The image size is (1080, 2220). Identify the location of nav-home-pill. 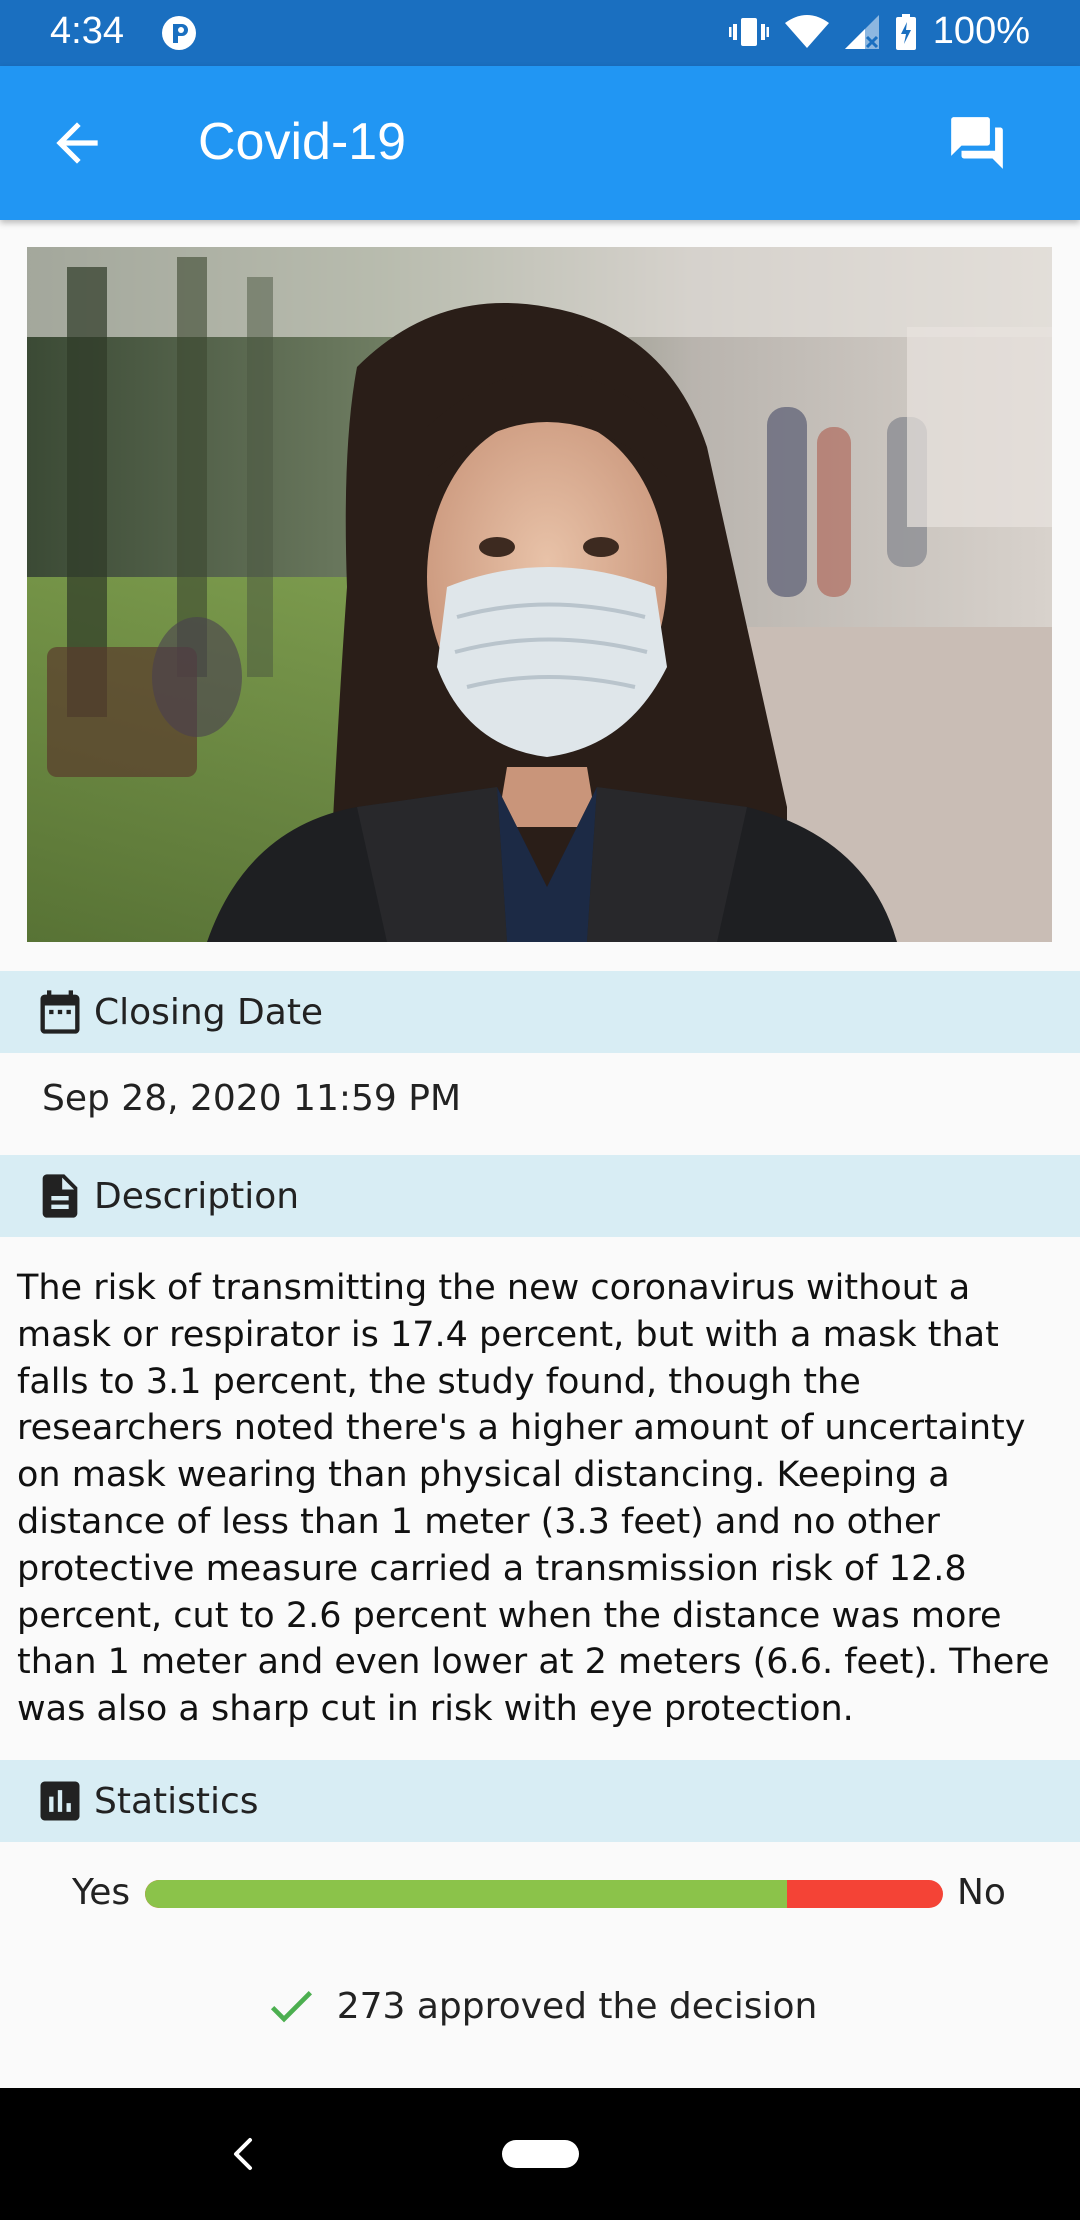
(540, 2154).